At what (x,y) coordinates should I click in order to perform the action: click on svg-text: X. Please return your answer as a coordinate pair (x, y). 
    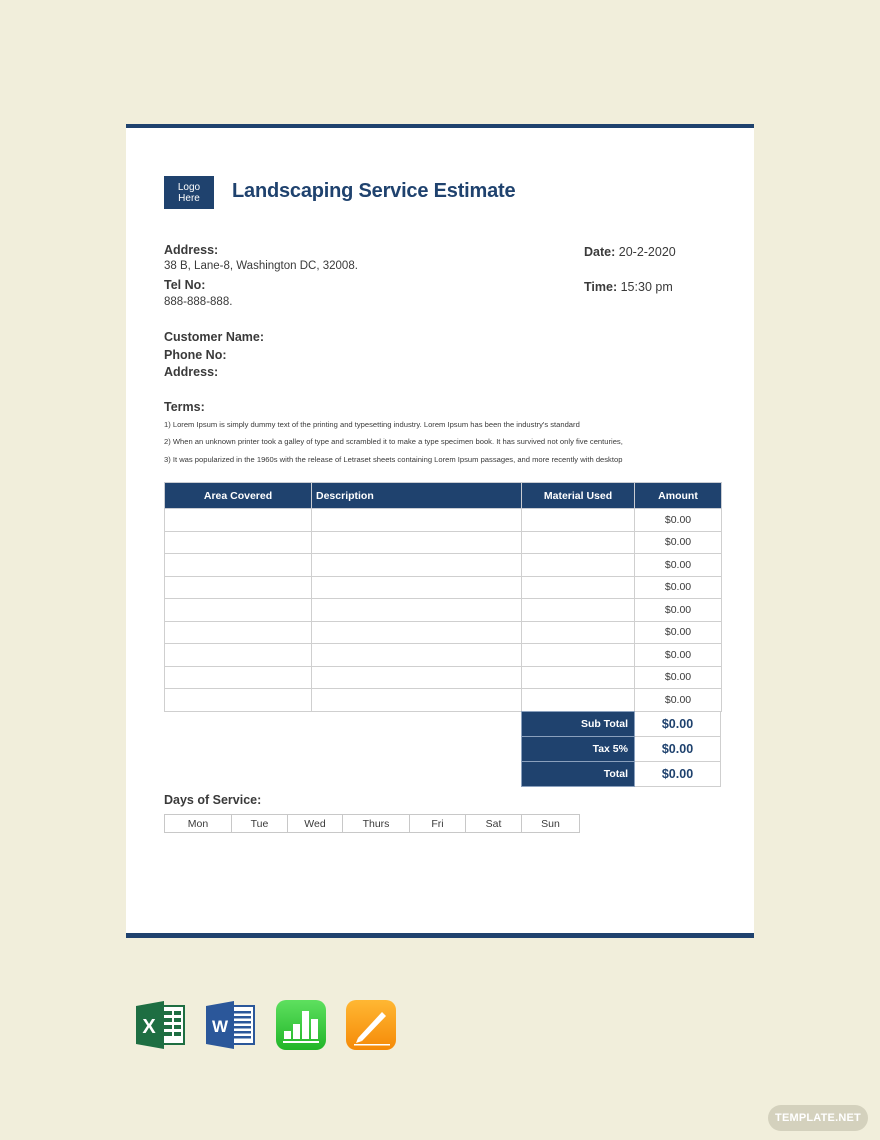
    Looking at the image, I should click on (149, 1027).